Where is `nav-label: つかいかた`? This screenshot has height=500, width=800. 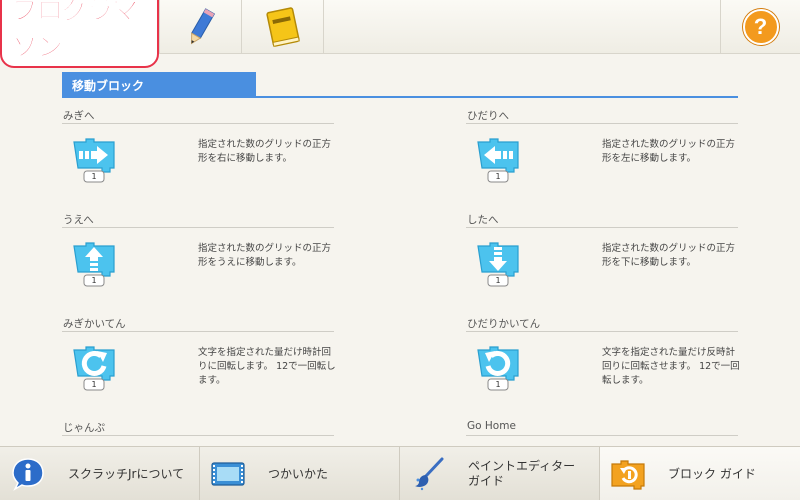 nav-label: つかいかた is located at coordinates (298, 473).